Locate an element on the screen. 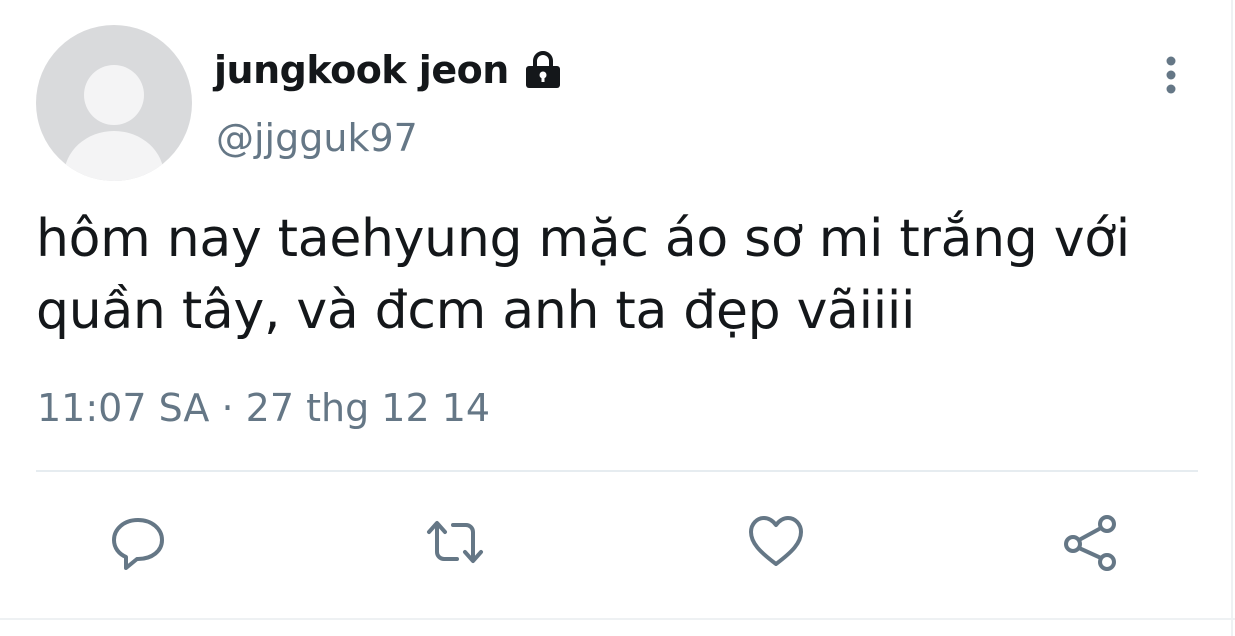  share-icon is located at coordinates (1090, 543).